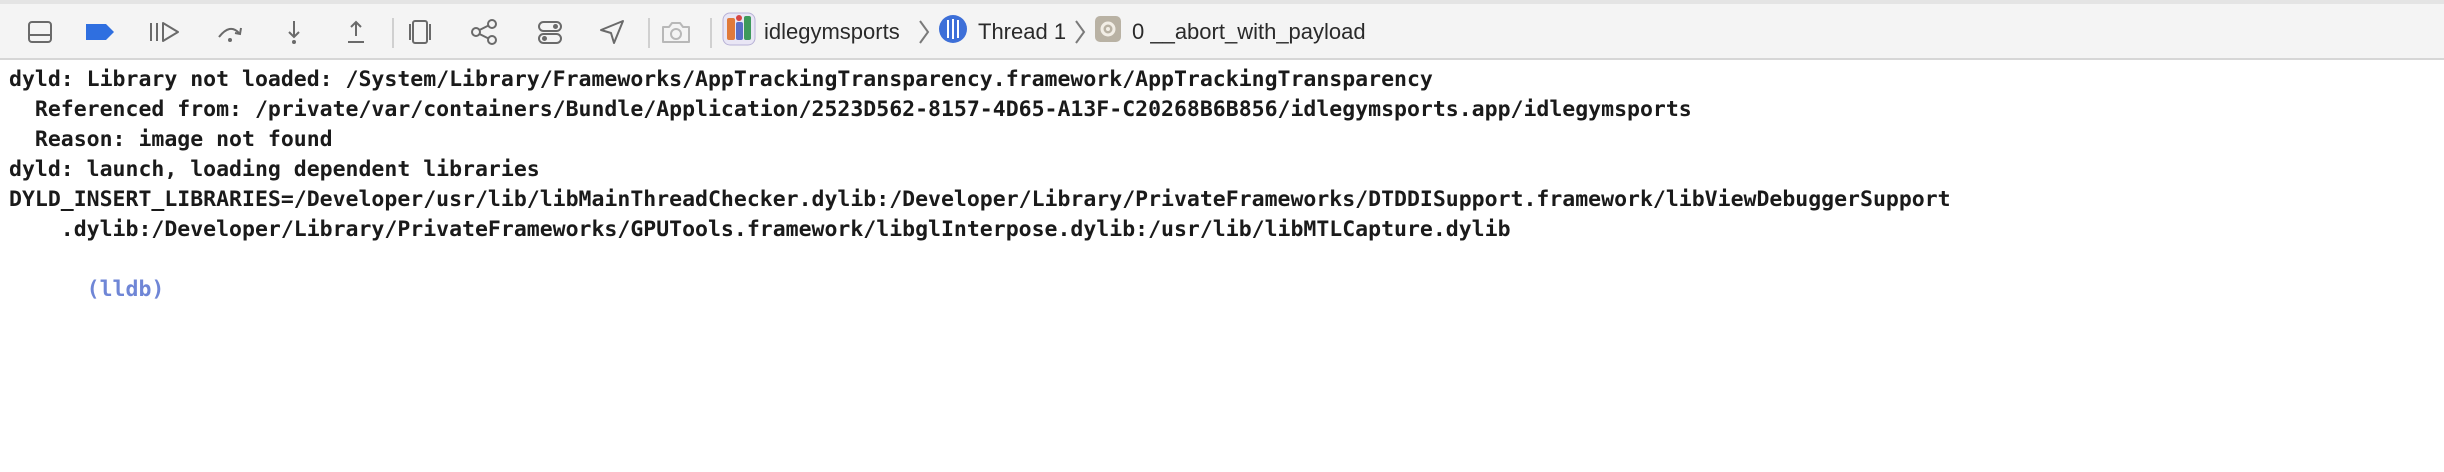 This screenshot has width=2444, height=472. I want to click on debug-view-hierarchy-button, so click(420, 32).